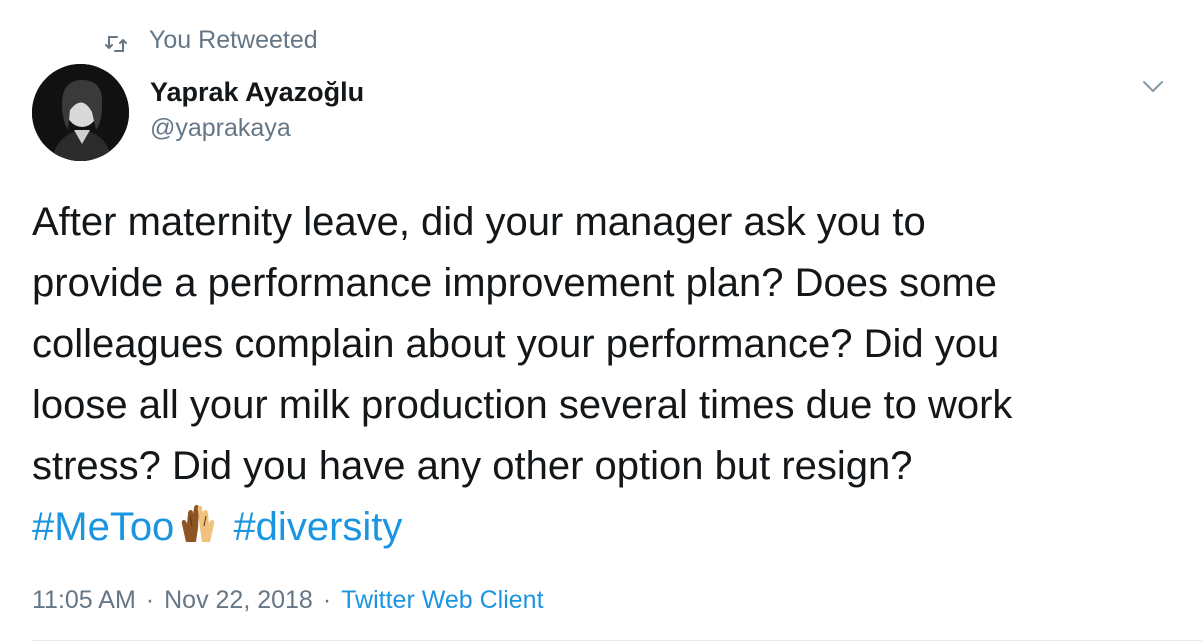 This screenshot has height=644, width=1202. Describe the element at coordinates (607, 527) in the screenshot. I see `hashtag-line: #MeToo #diversity` at that location.